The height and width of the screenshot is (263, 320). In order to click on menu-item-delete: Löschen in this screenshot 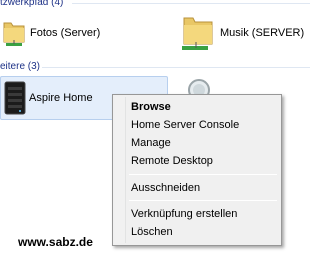, I will do `click(152, 232)`.